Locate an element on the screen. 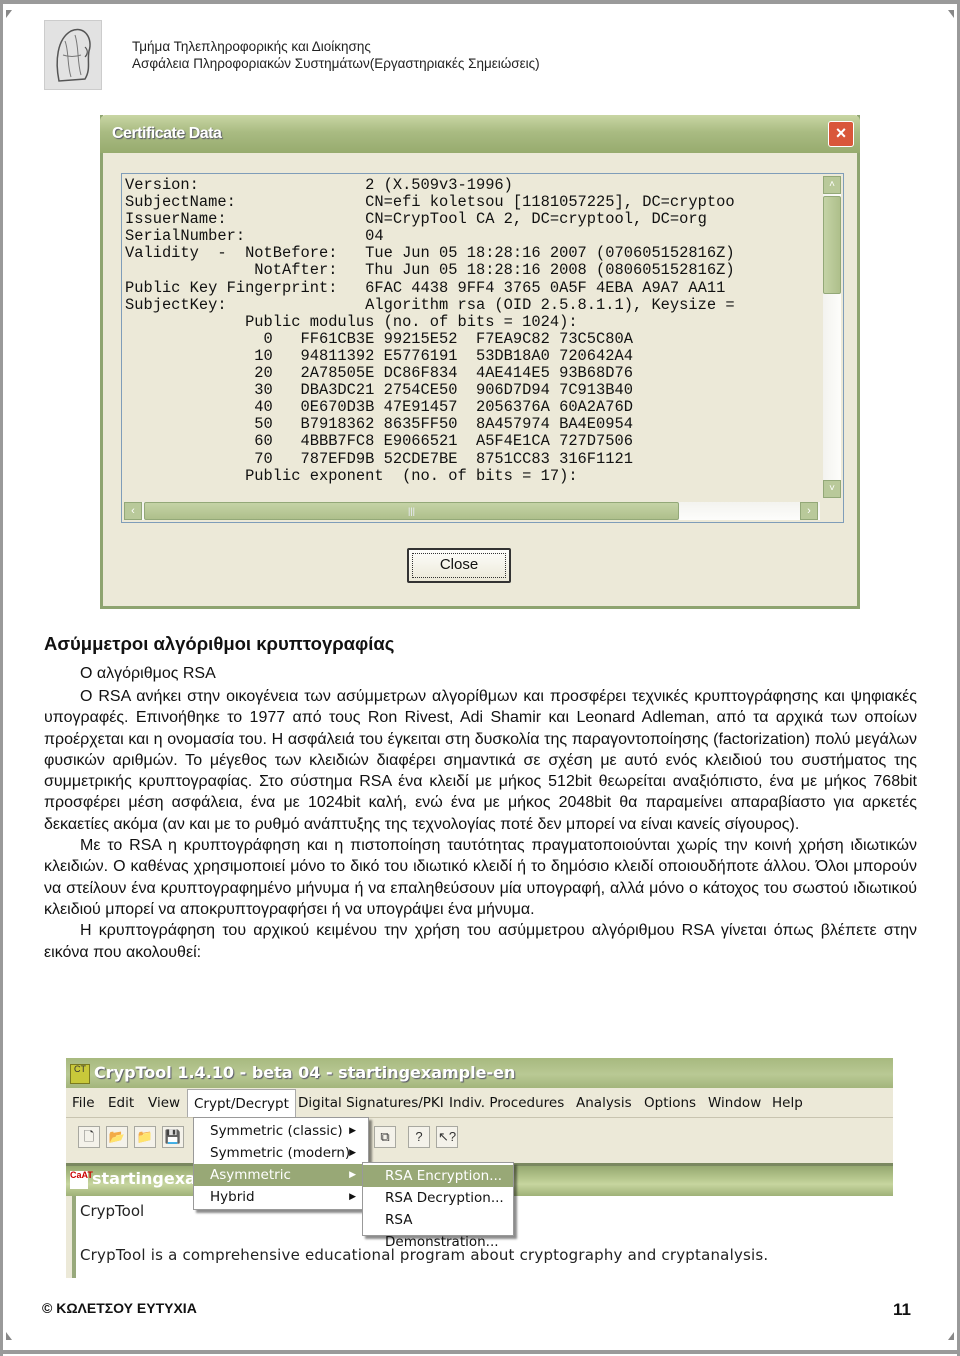 The width and height of the screenshot is (960, 1356). menu-item-asymmetric: Asymmetric ▶ is located at coordinates (281, 1175).